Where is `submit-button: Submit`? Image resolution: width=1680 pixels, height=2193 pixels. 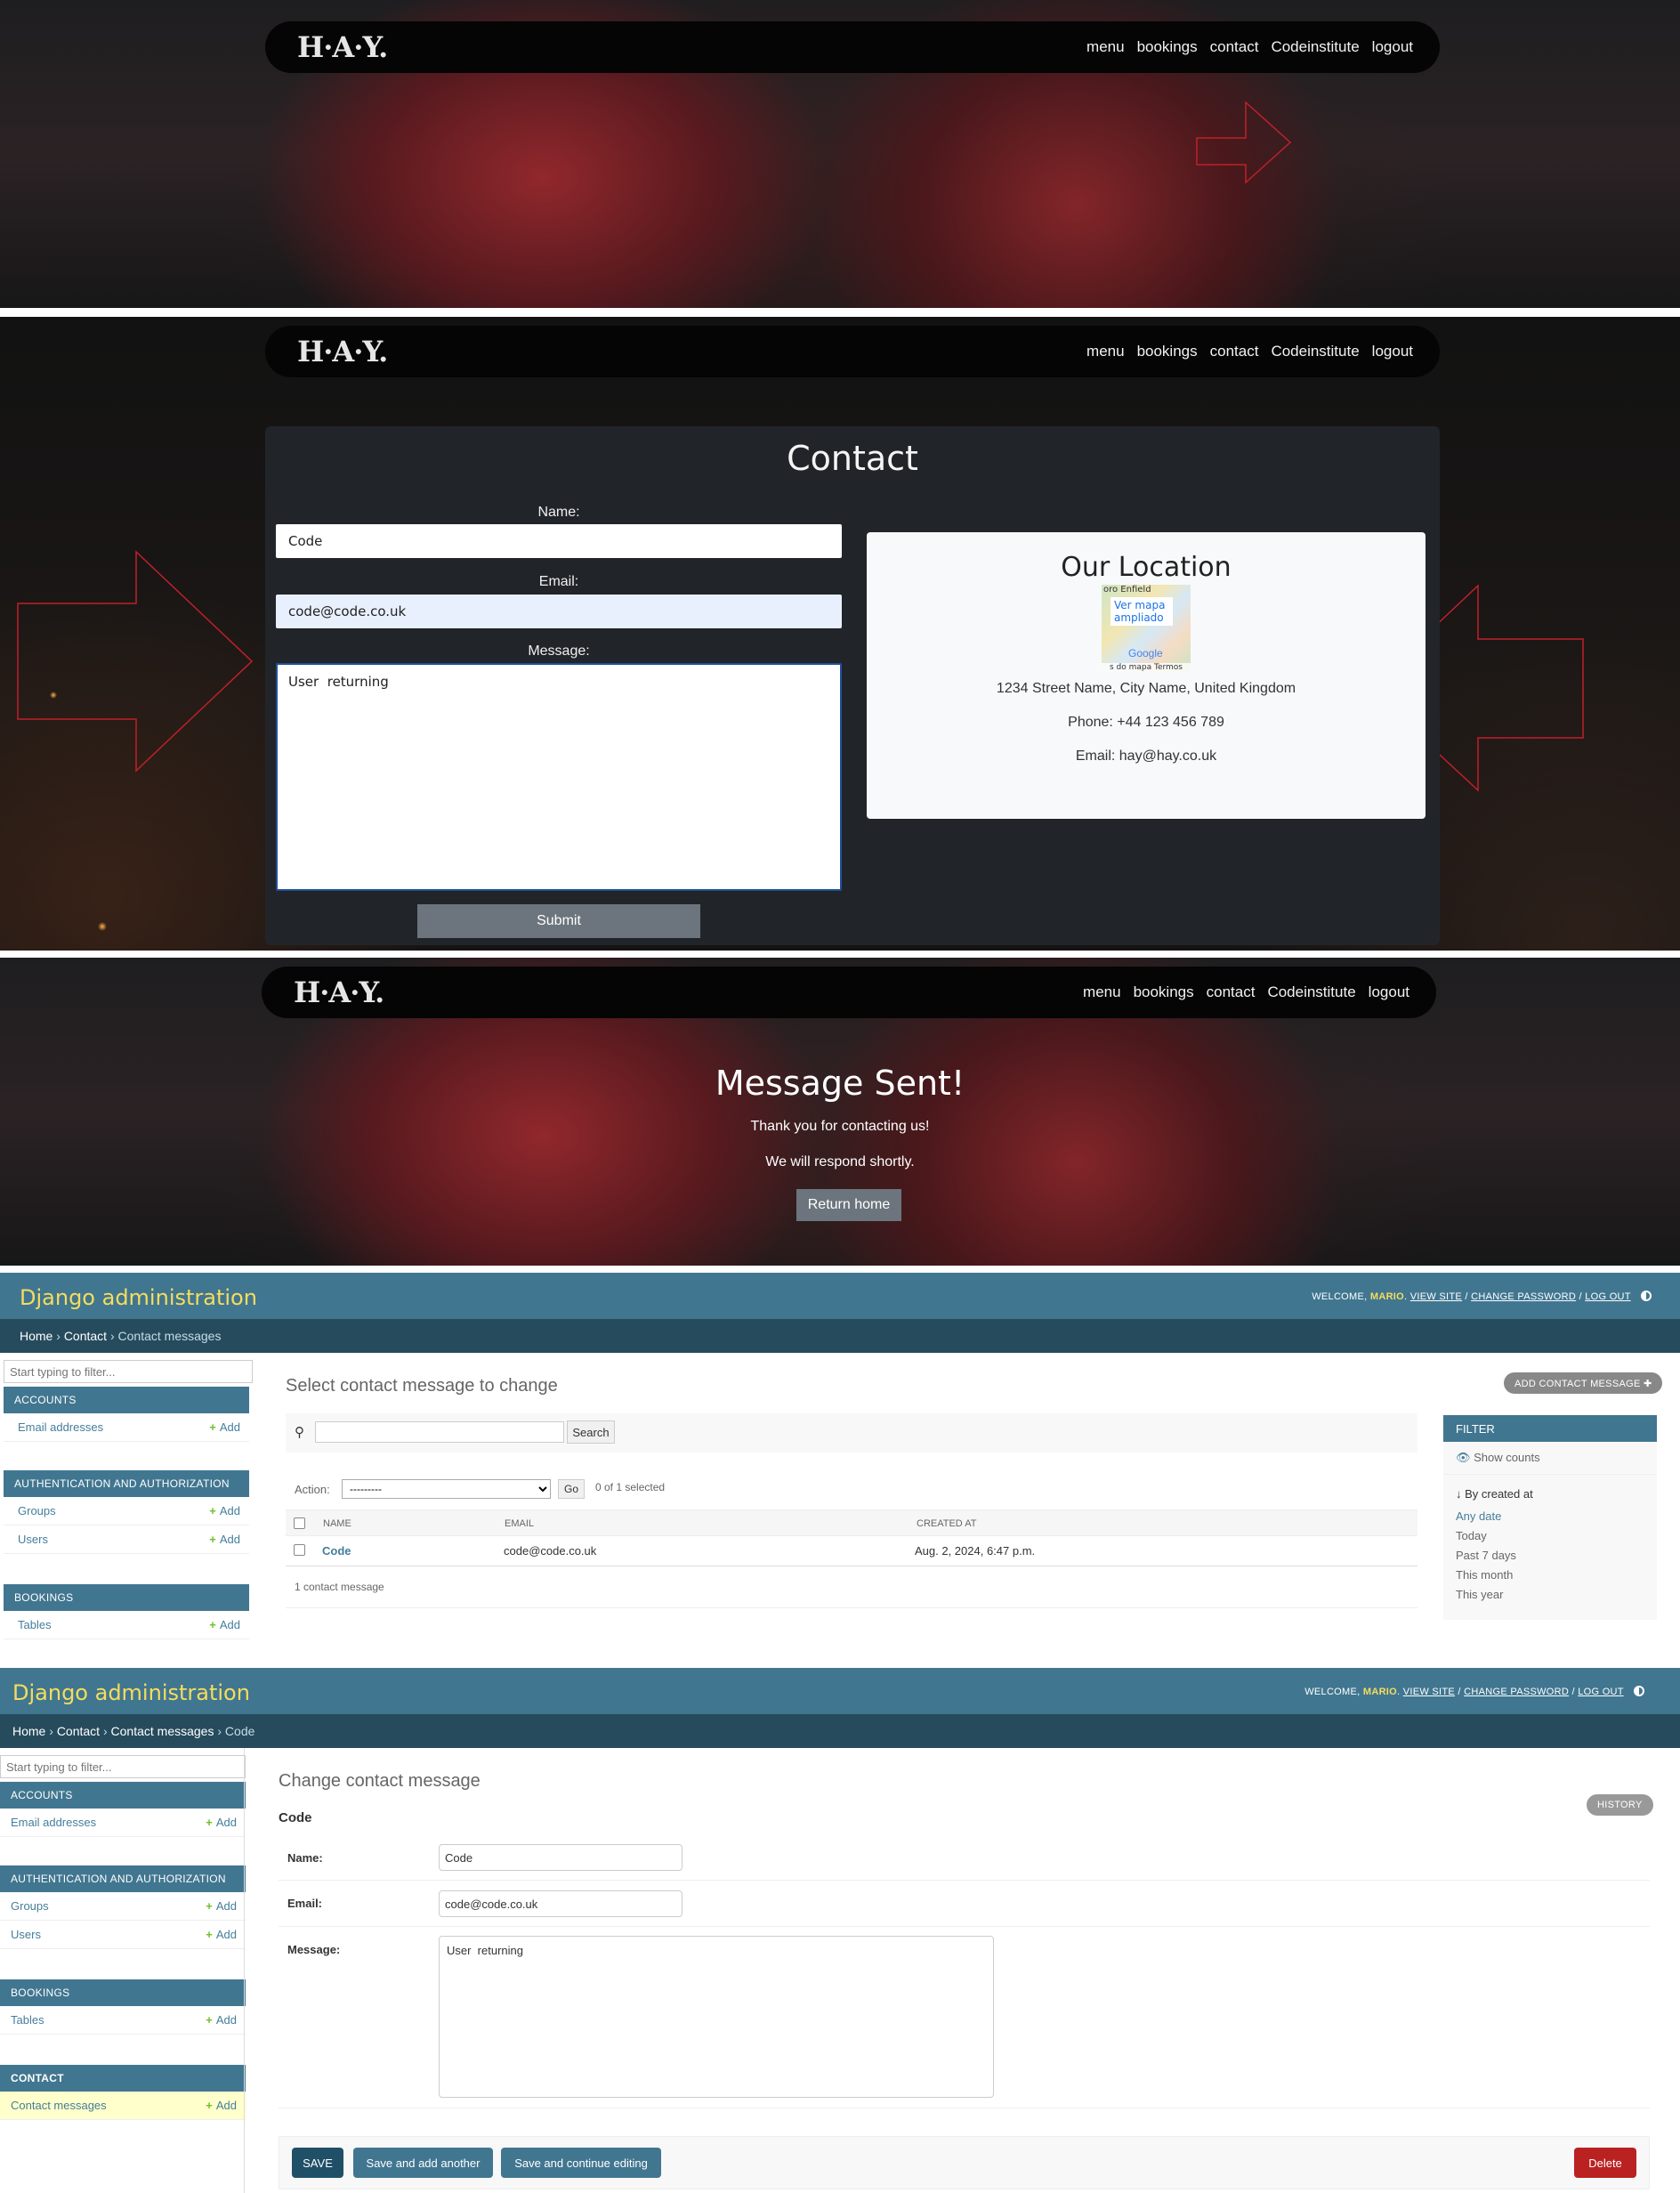
submit-button: Submit is located at coordinates (558, 921).